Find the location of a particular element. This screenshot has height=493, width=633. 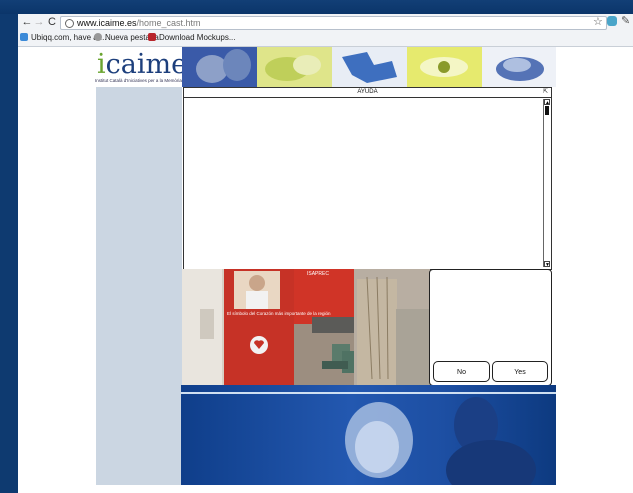

help-title-text: AYUDA is located at coordinates (367, 92).